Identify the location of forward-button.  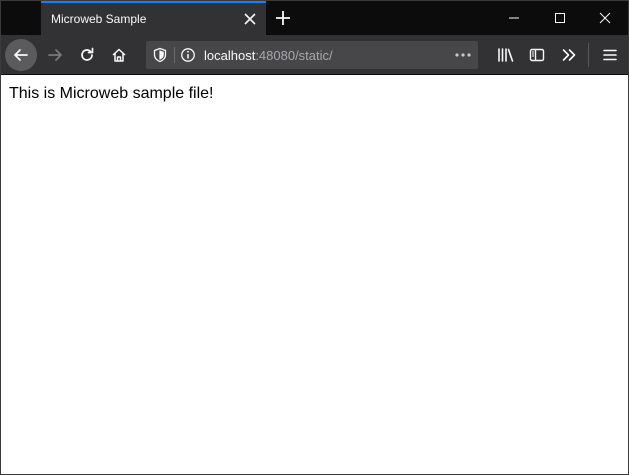
(55, 55).